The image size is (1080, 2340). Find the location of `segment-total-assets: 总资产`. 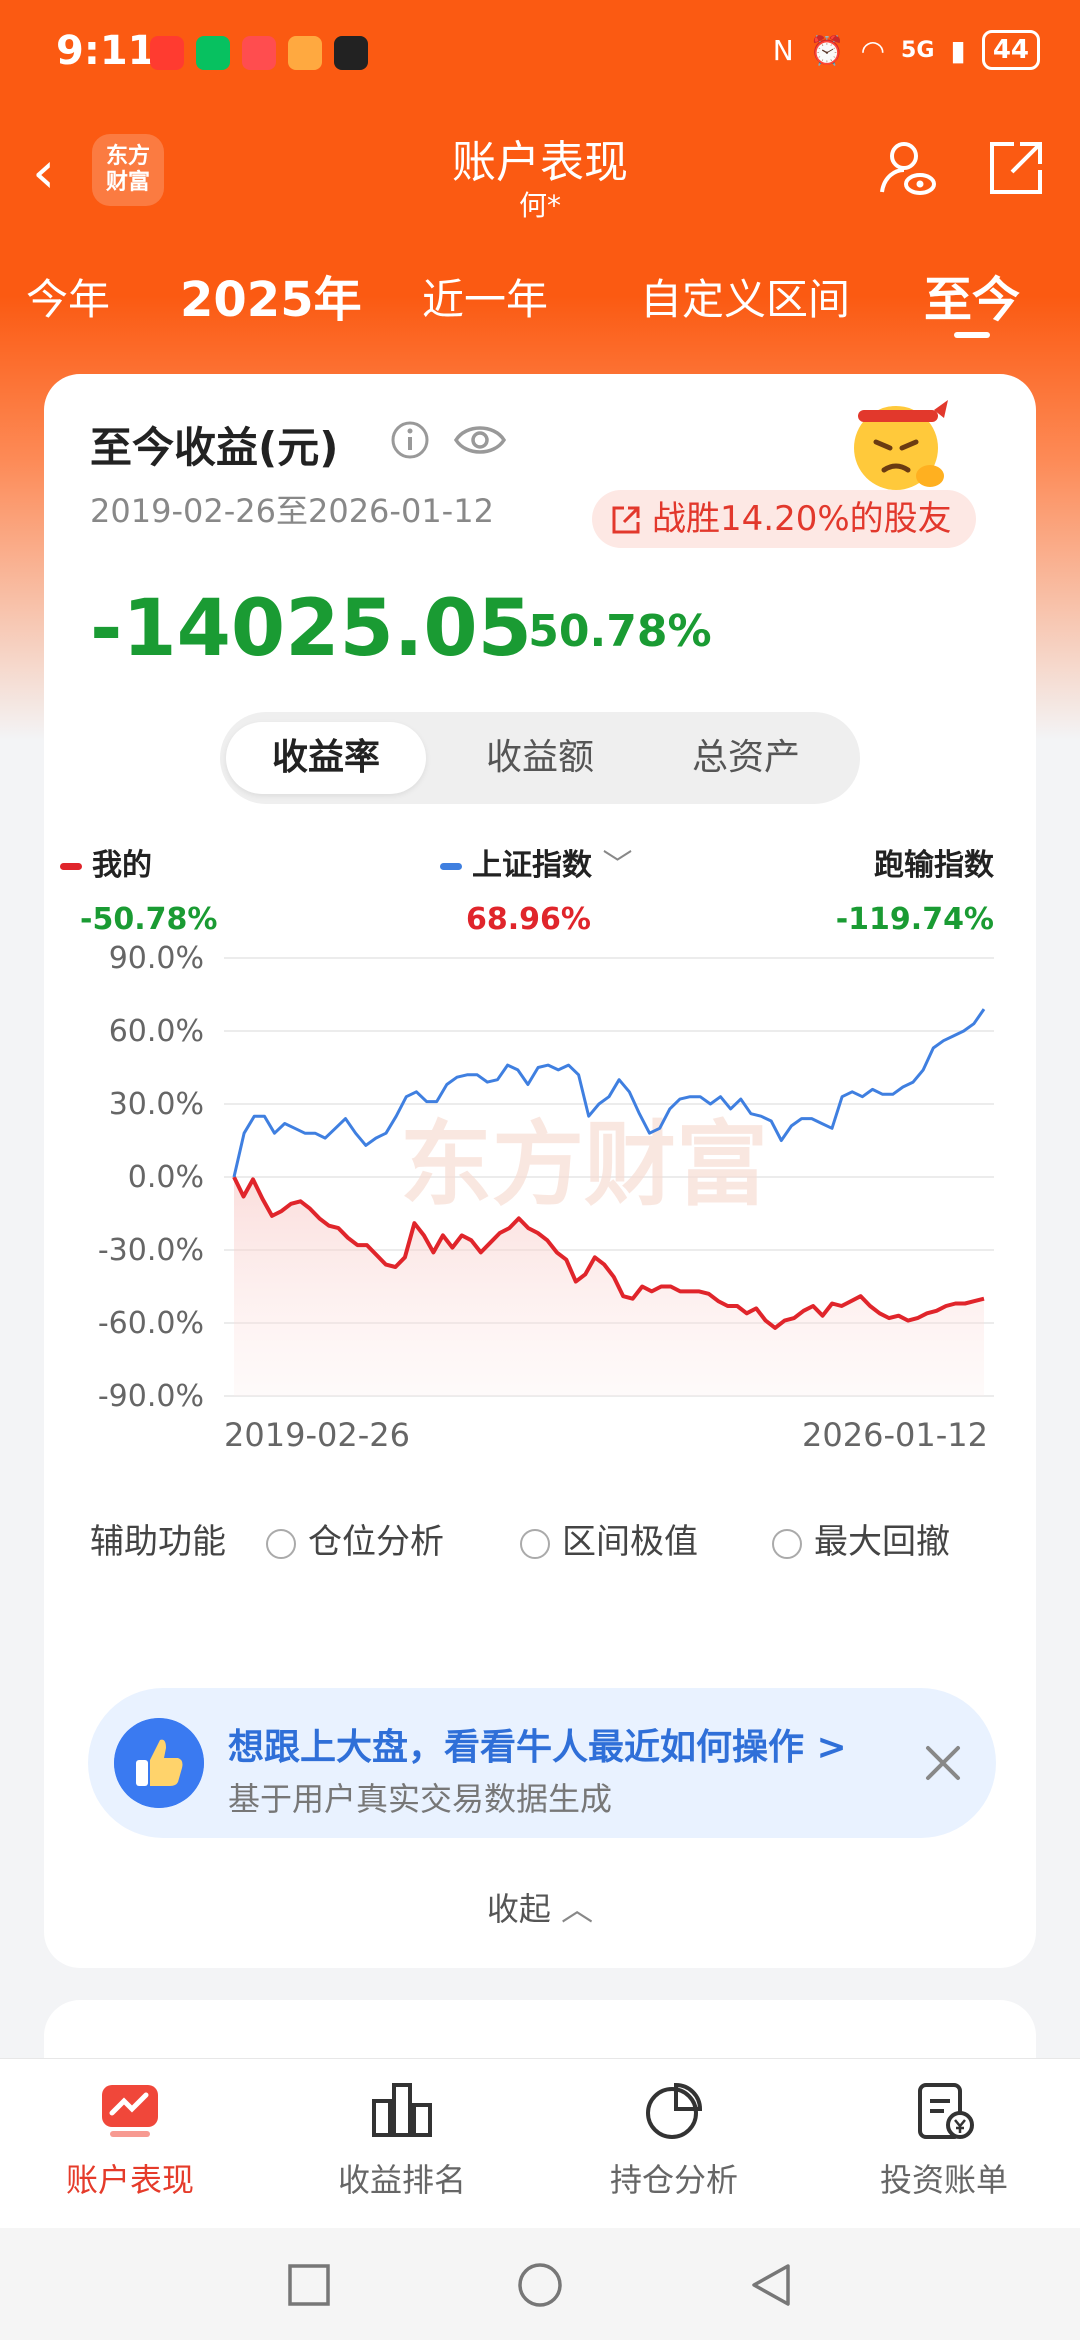

segment-total-assets: 总资产 is located at coordinates (746, 758).